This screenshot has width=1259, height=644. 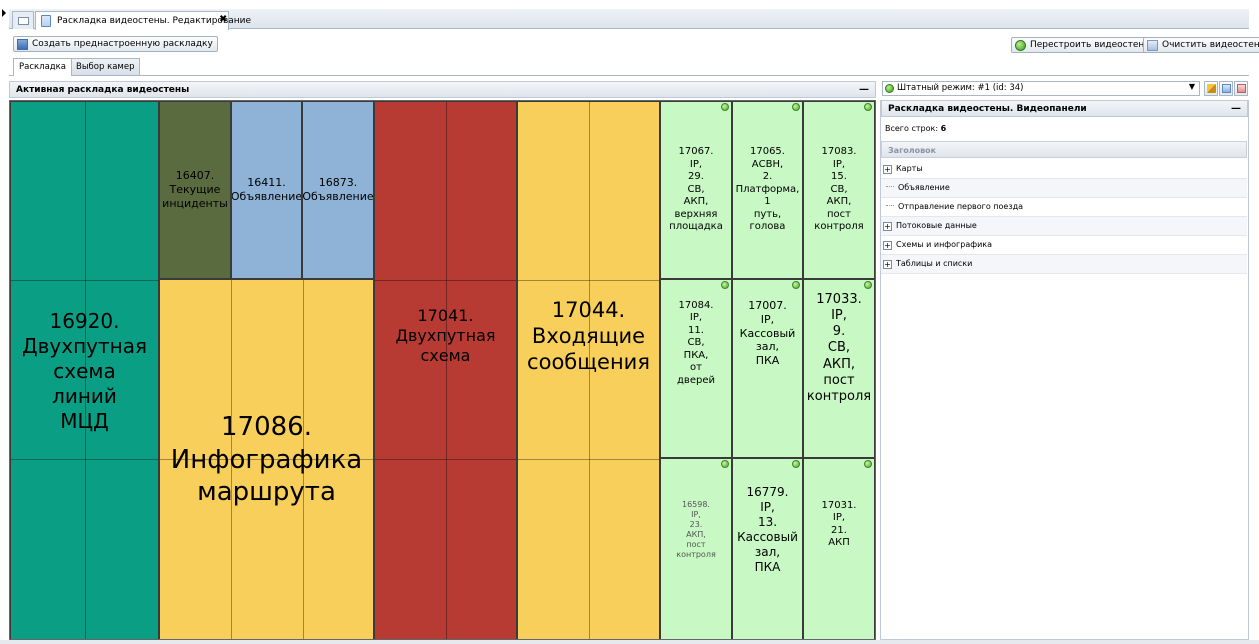 What do you see at coordinates (944, 244) in the screenshot?
I see `tree-label: Схемы и инфографика` at bounding box center [944, 244].